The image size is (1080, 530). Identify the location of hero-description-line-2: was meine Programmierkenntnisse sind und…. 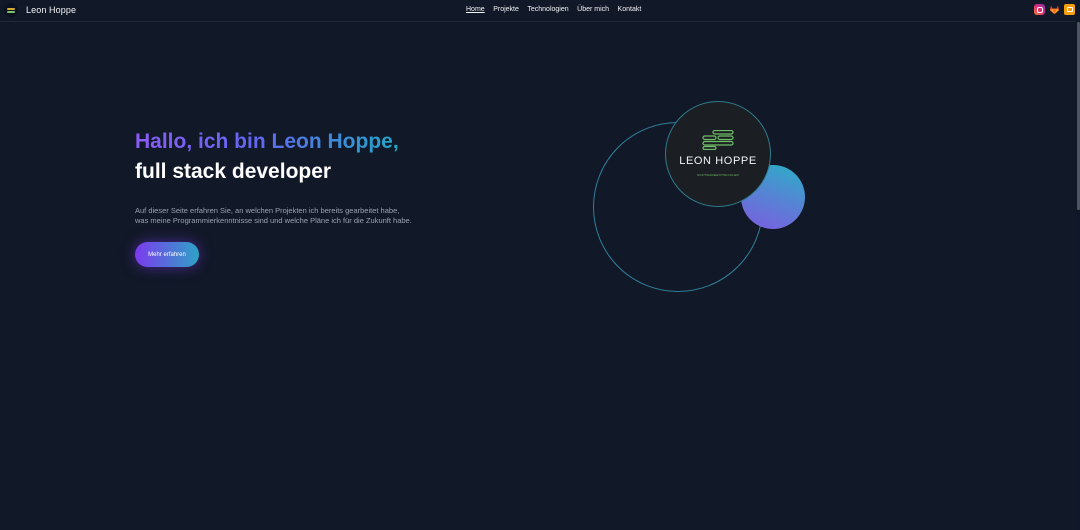
(273, 220).